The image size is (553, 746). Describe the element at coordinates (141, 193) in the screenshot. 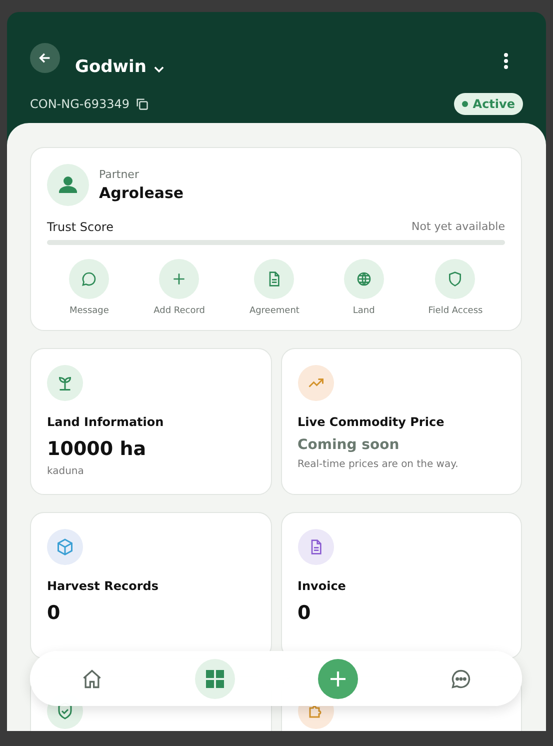

I see `partner-name: Agrolease` at that location.